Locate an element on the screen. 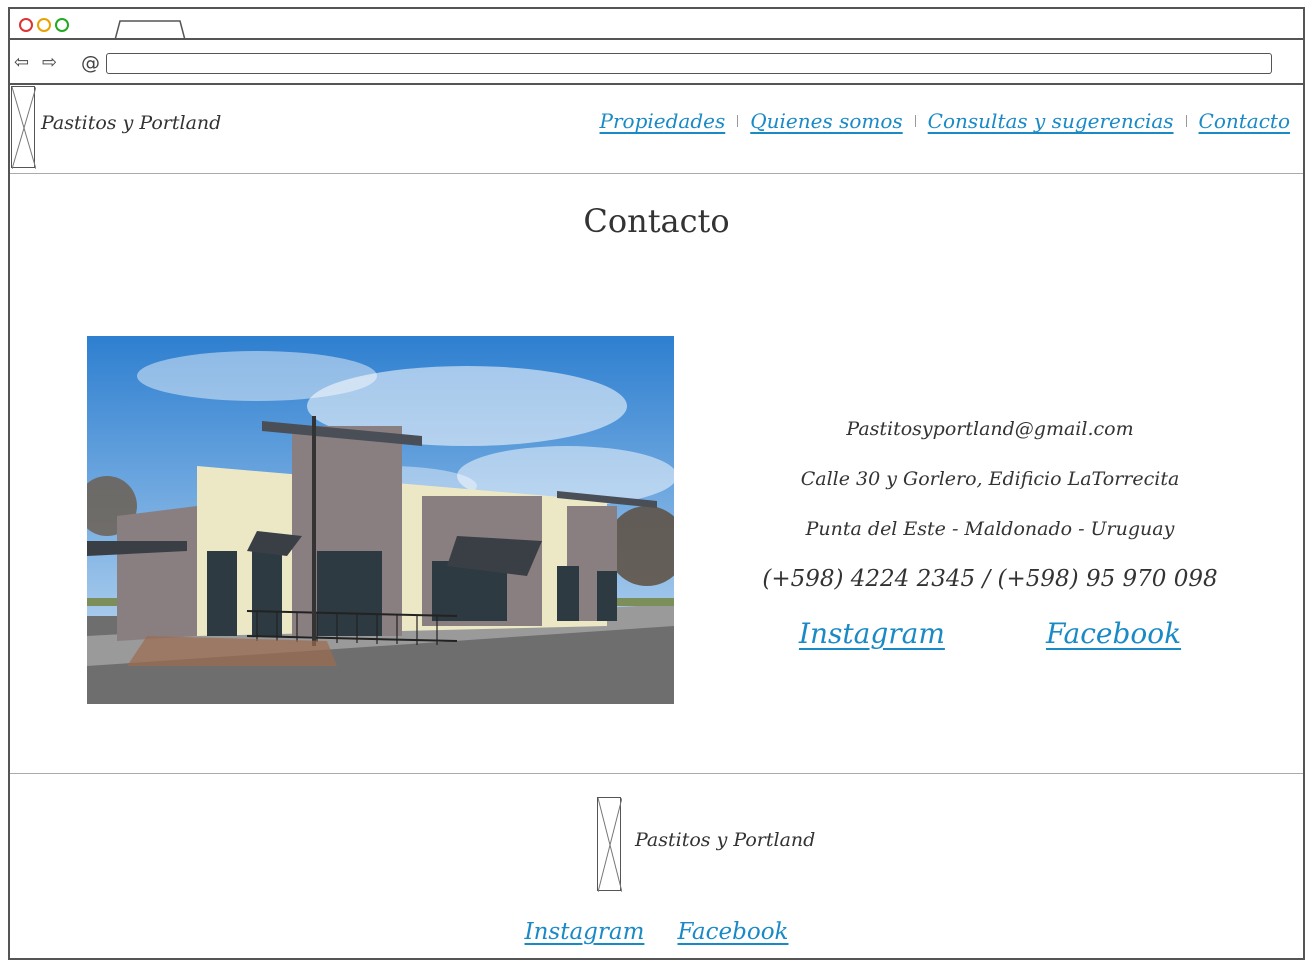 Image resolution: width=1315 pixels, height=972 pixels. title-bar is located at coordinates (656, 24).